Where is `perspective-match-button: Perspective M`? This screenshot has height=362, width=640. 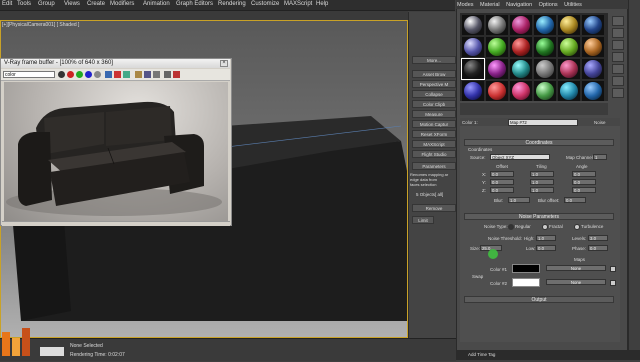
perspective-match-button: Perspective M is located at coordinates (434, 84).